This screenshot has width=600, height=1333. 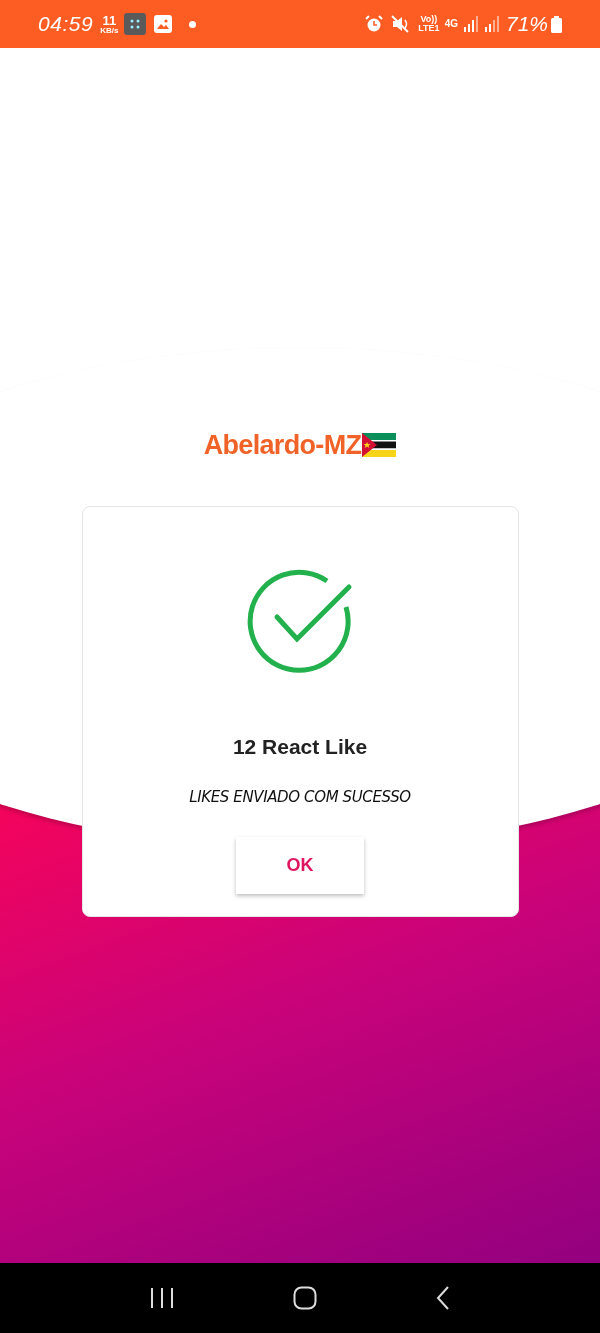 What do you see at coordinates (556, 24) in the screenshot?
I see `battery-icon` at bounding box center [556, 24].